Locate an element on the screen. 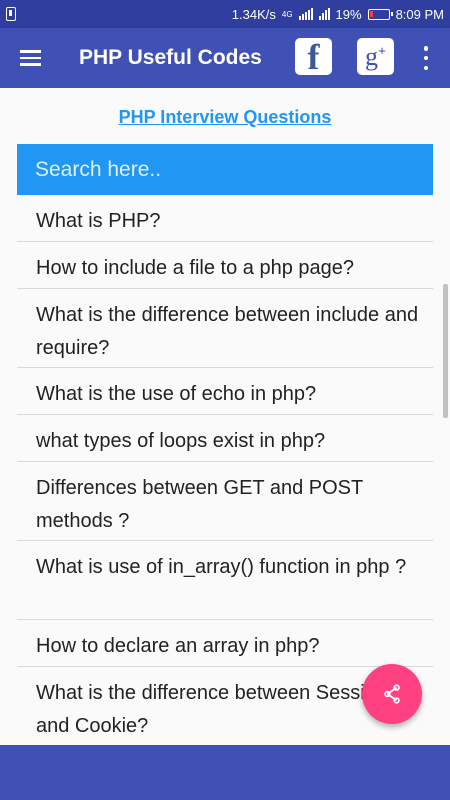 Image resolution: width=450 pixels, height=800 pixels. battery-percent: 19% is located at coordinates (348, 14).